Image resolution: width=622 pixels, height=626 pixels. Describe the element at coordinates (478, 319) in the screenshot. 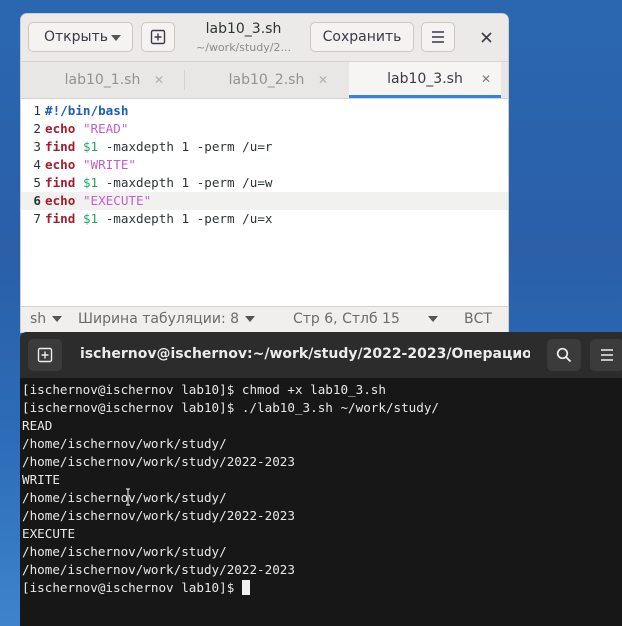

I see `insert-mode-indicator: ВСТ` at that location.